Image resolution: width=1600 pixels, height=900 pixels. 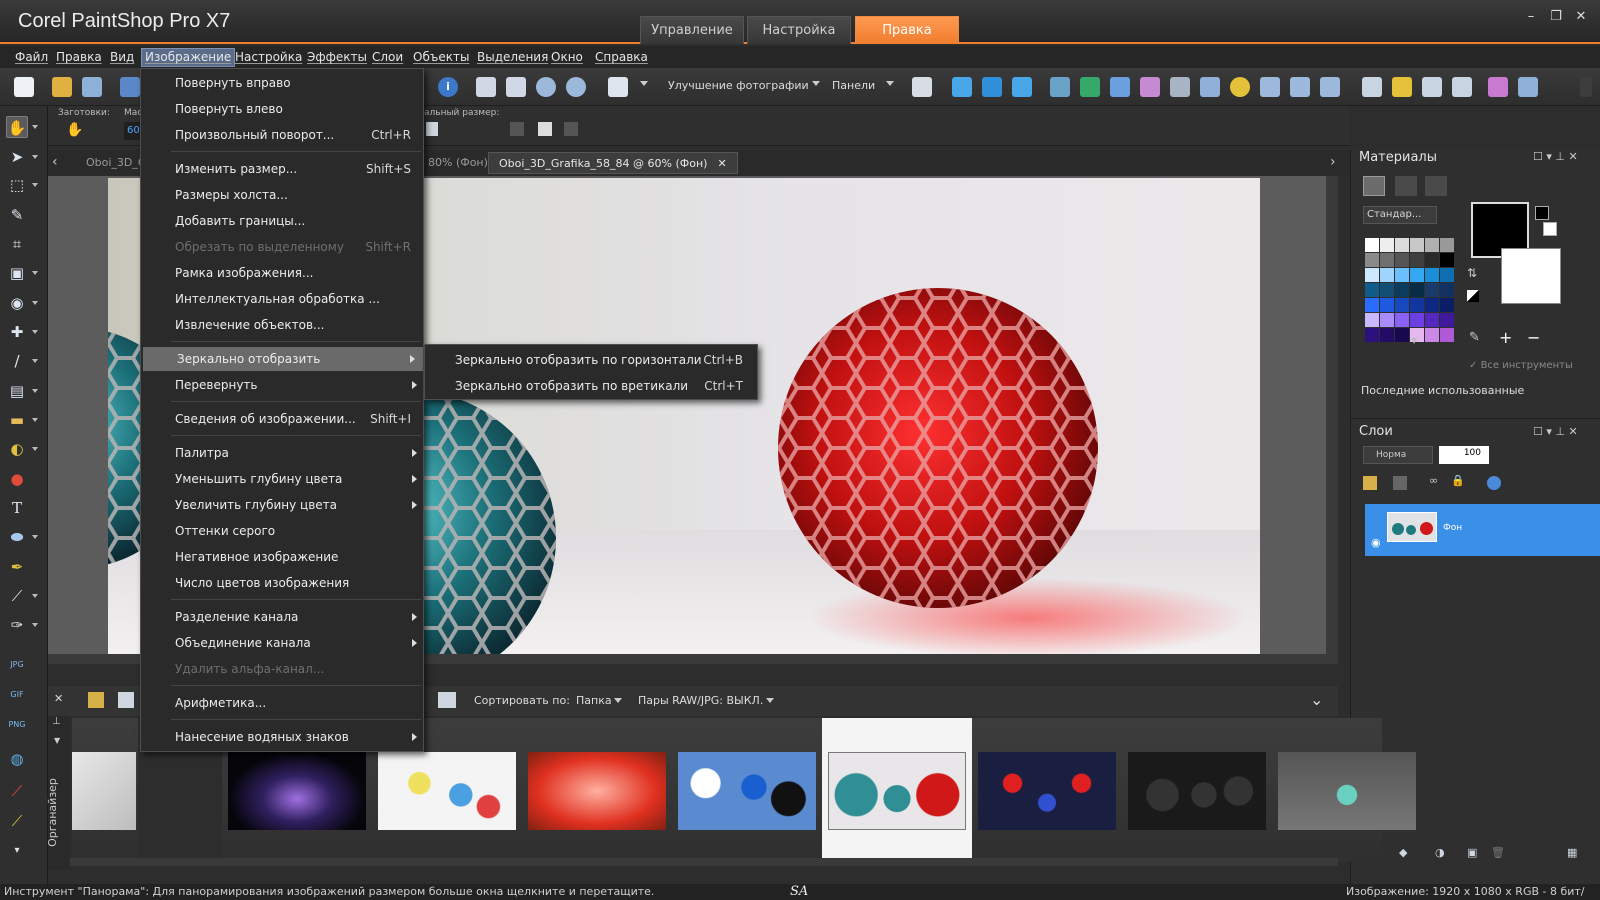 What do you see at coordinates (692, 30) in the screenshot?
I see `tab-manage: Управление` at bounding box center [692, 30].